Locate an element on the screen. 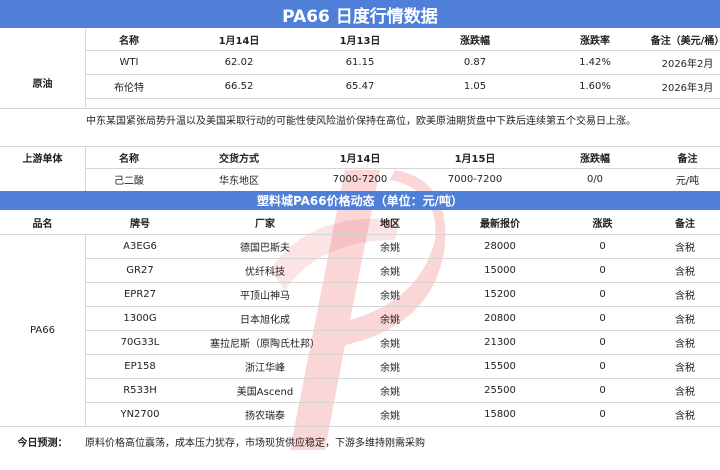 The height and width of the screenshot is (470, 720). upstream-section-label: 上游单体 is located at coordinates (42, 159).